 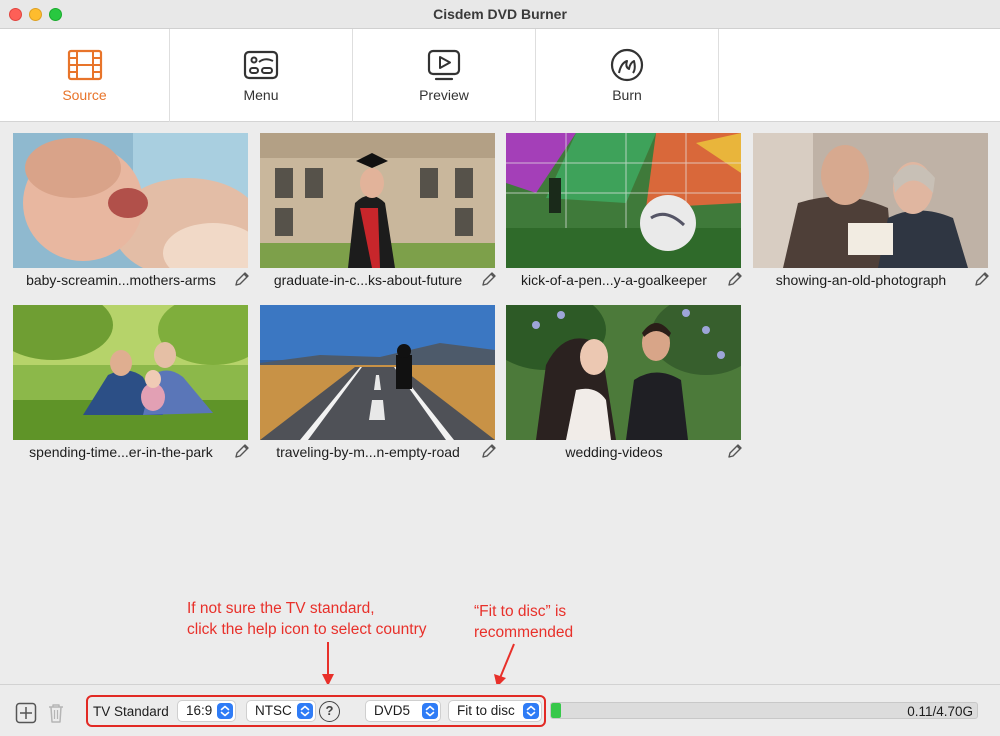 What do you see at coordinates (199, 710) in the screenshot?
I see `aspect-ratio-value: 16:9` at bounding box center [199, 710].